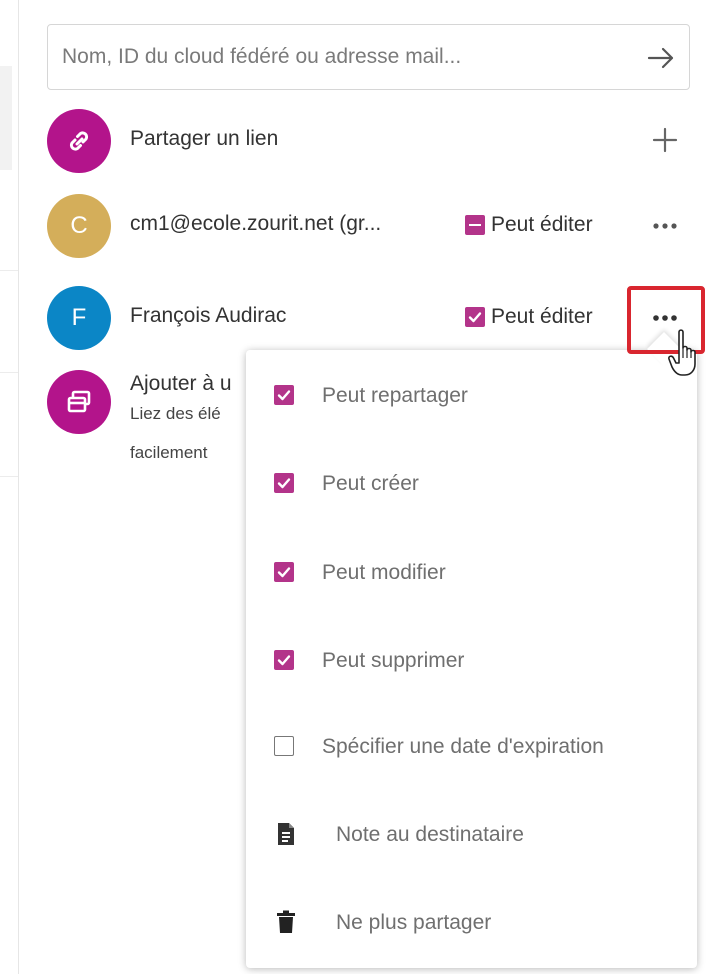 This screenshot has width=714, height=974. Describe the element at coordinates (169, 452) in the screenshot. I see `collection-description: facilement` at that location.